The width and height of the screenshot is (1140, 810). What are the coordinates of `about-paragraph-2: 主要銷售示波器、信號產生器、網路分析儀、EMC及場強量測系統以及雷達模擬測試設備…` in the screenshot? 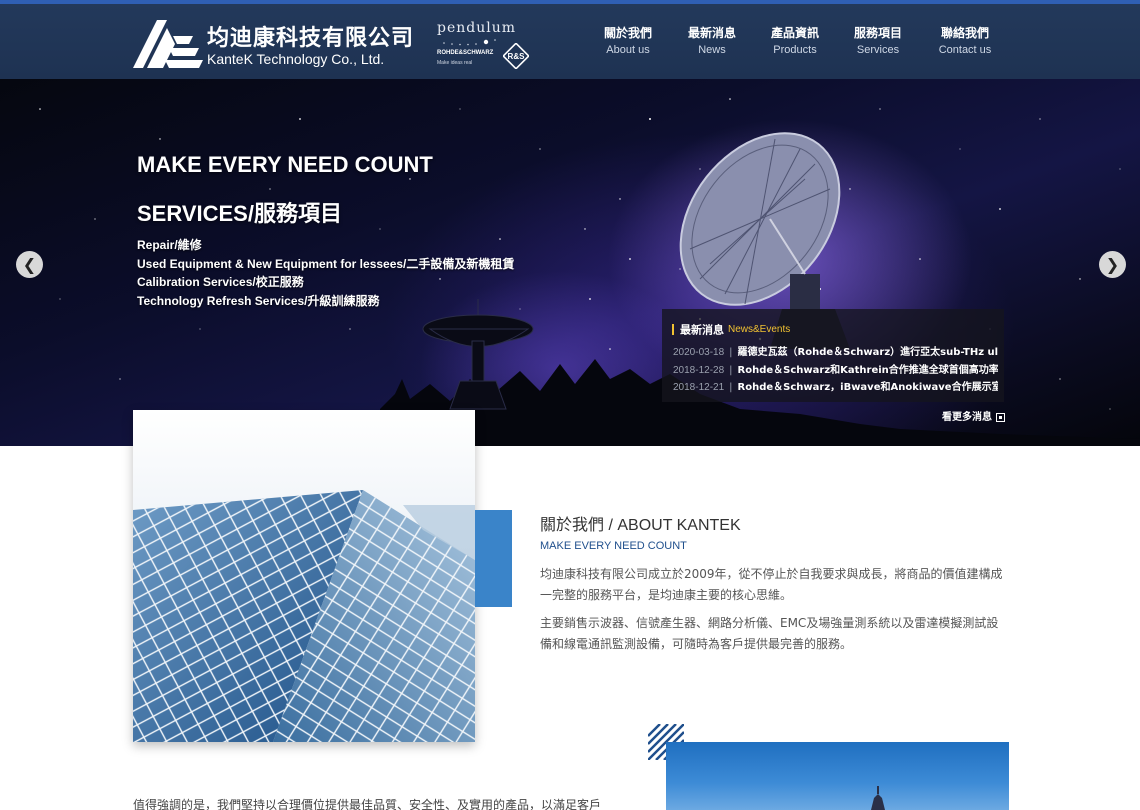 It's located at (769, 633).